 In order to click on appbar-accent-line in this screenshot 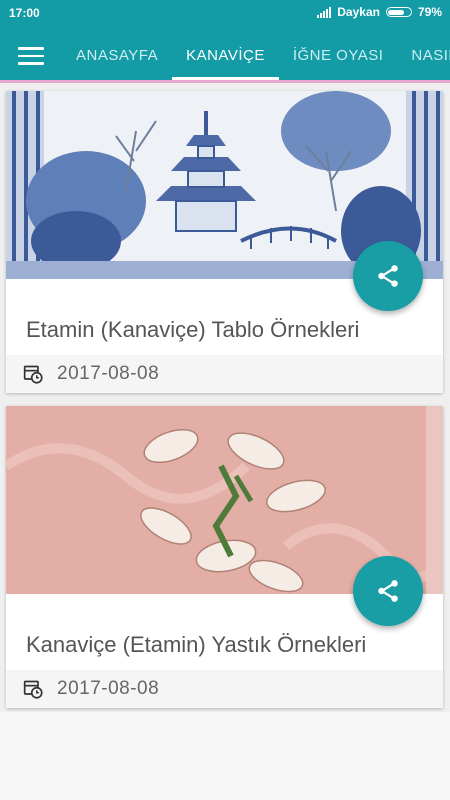, I will do `click(225, 81)`.